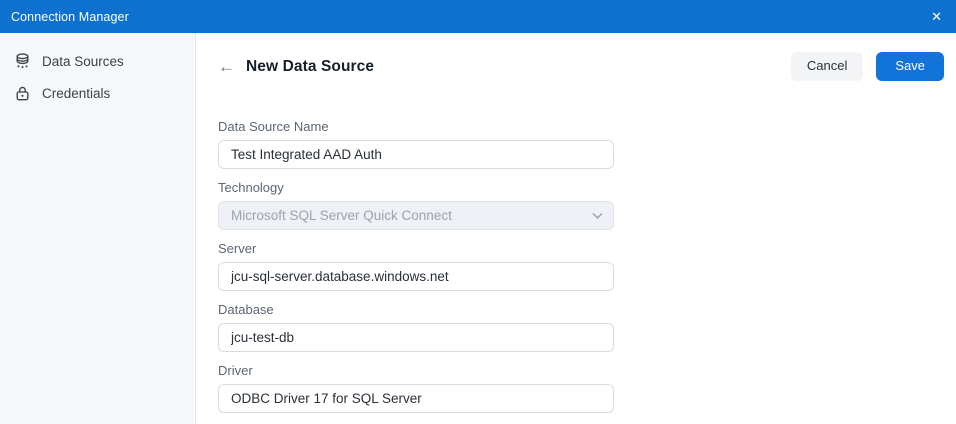 The height and width of the screenshot is (424, 956). I want to click on header-actions: Cancel Save, so click(867, 66).